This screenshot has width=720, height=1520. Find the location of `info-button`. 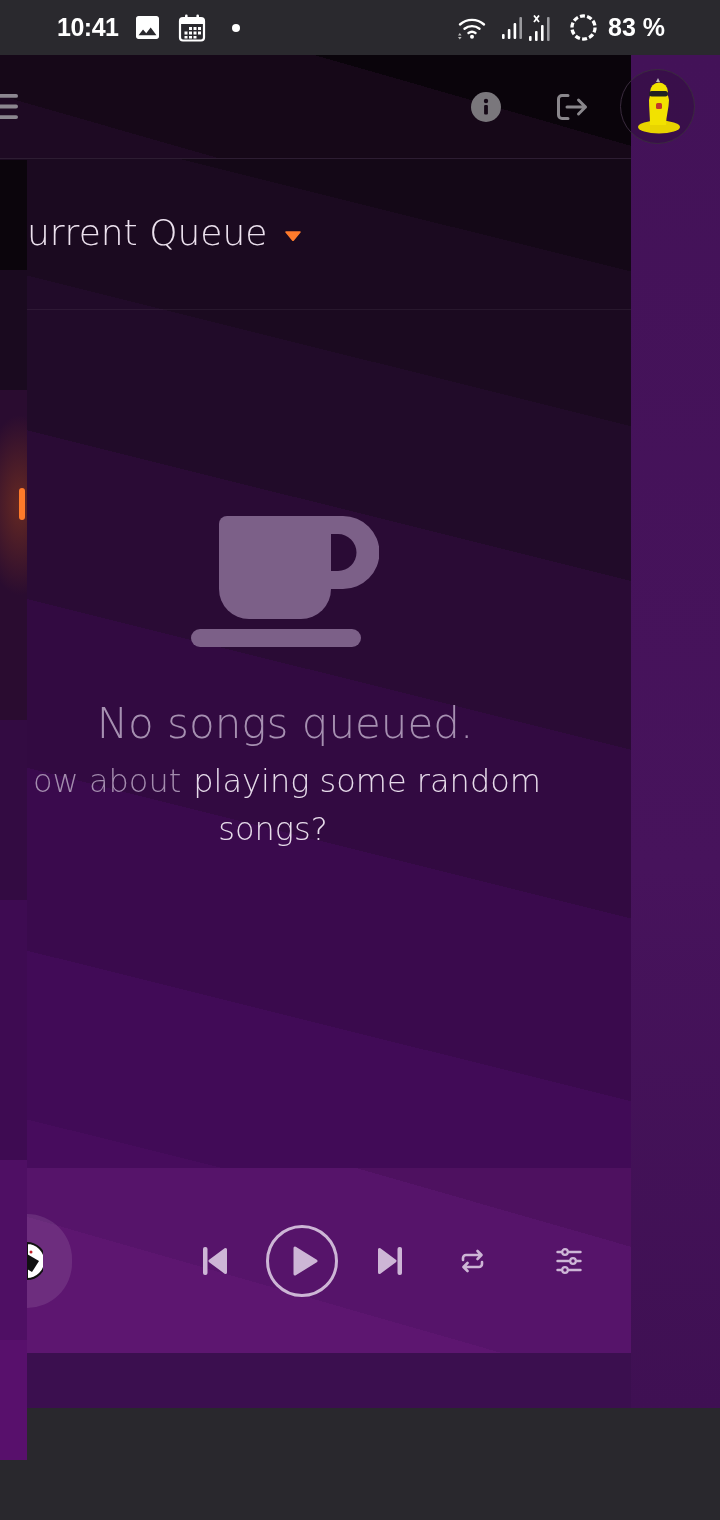

info-button is located at coordinates (486, 106).